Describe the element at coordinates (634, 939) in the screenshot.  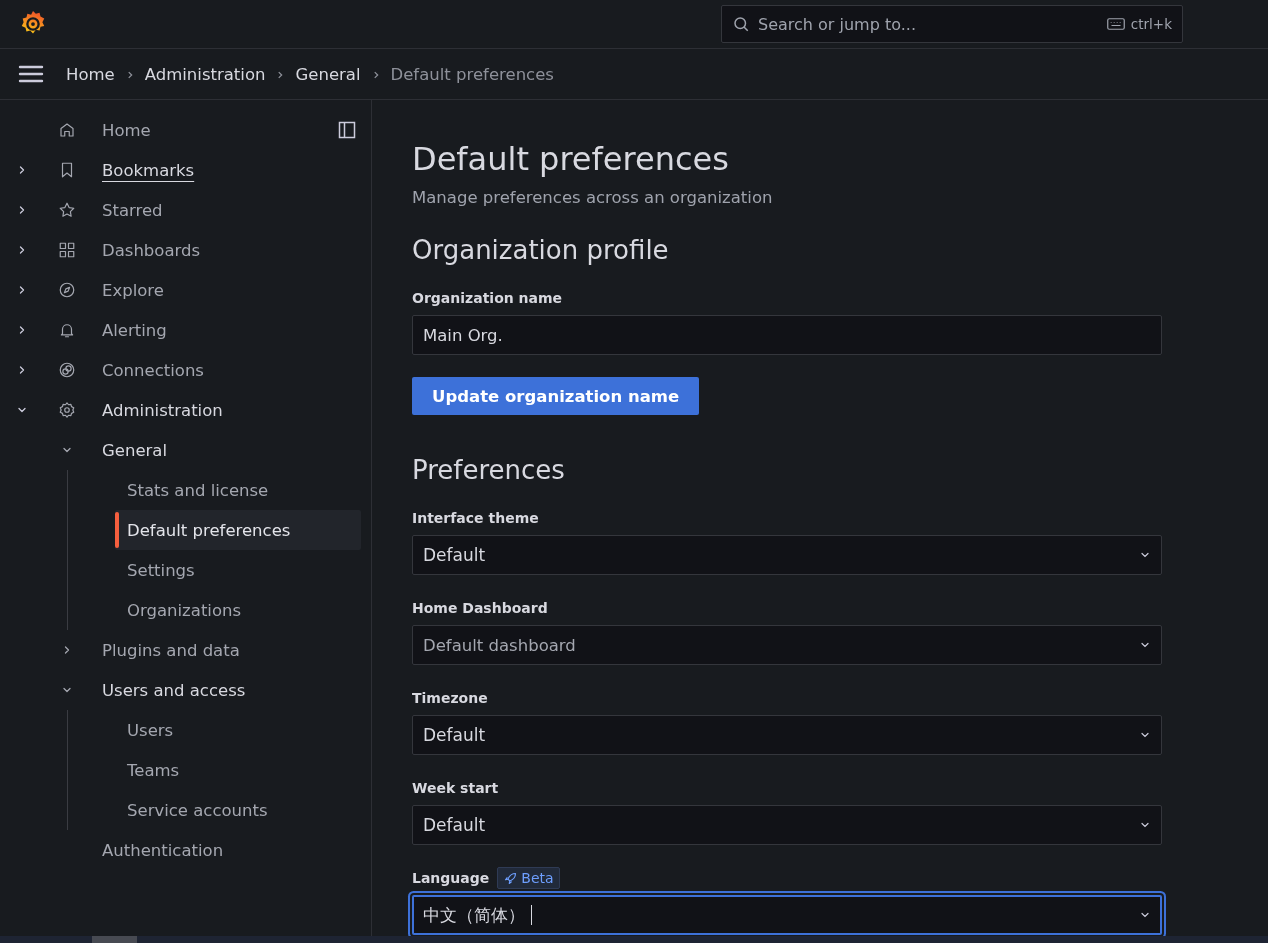
I see `scrollbar` at that location.